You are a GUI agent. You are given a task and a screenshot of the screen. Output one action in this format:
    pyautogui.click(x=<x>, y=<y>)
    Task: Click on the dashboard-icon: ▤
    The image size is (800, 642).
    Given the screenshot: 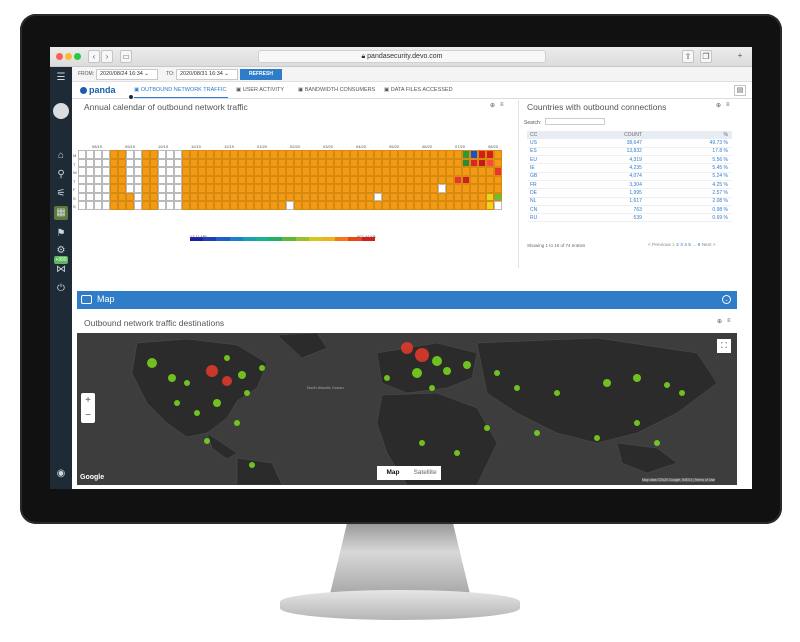 What is the action you would take?
    pyautogui.click(x=740, y=90)
    